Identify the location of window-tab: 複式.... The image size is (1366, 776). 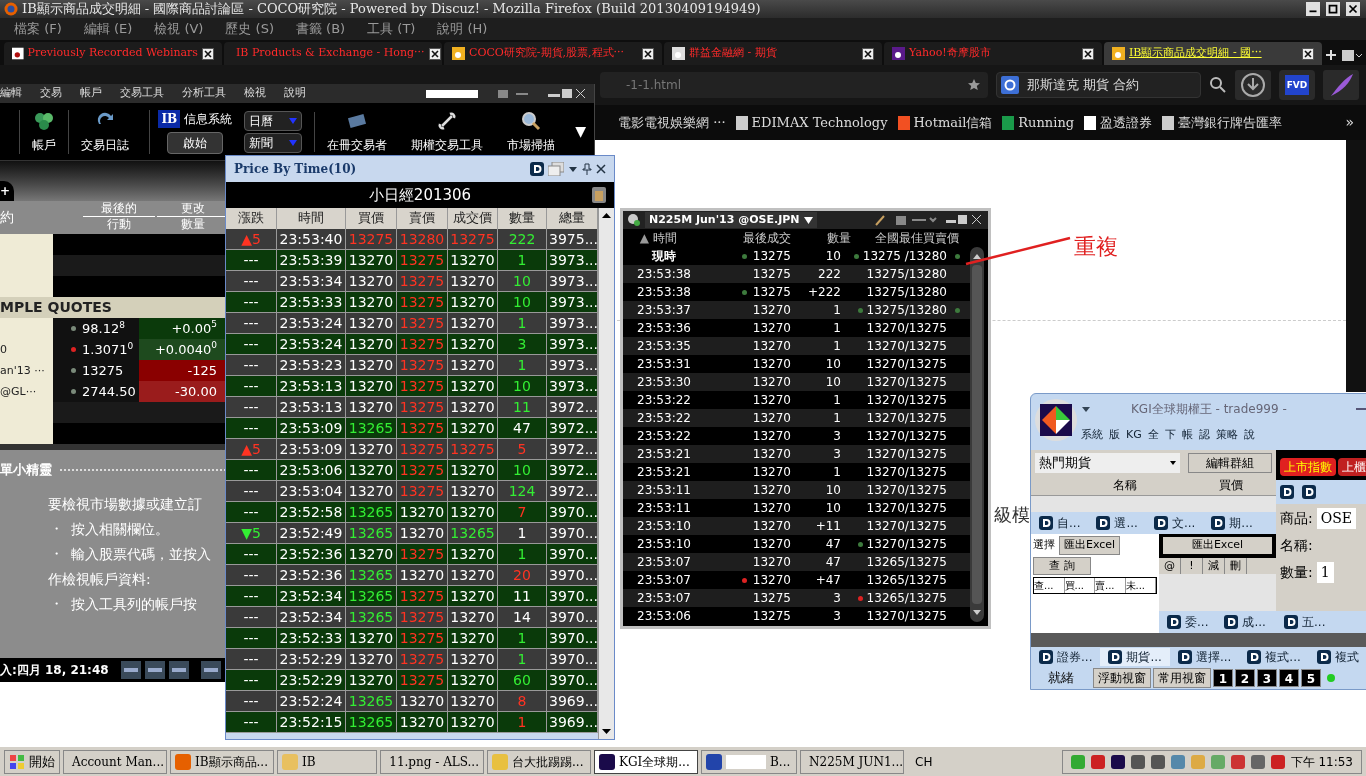
(1274, 657).